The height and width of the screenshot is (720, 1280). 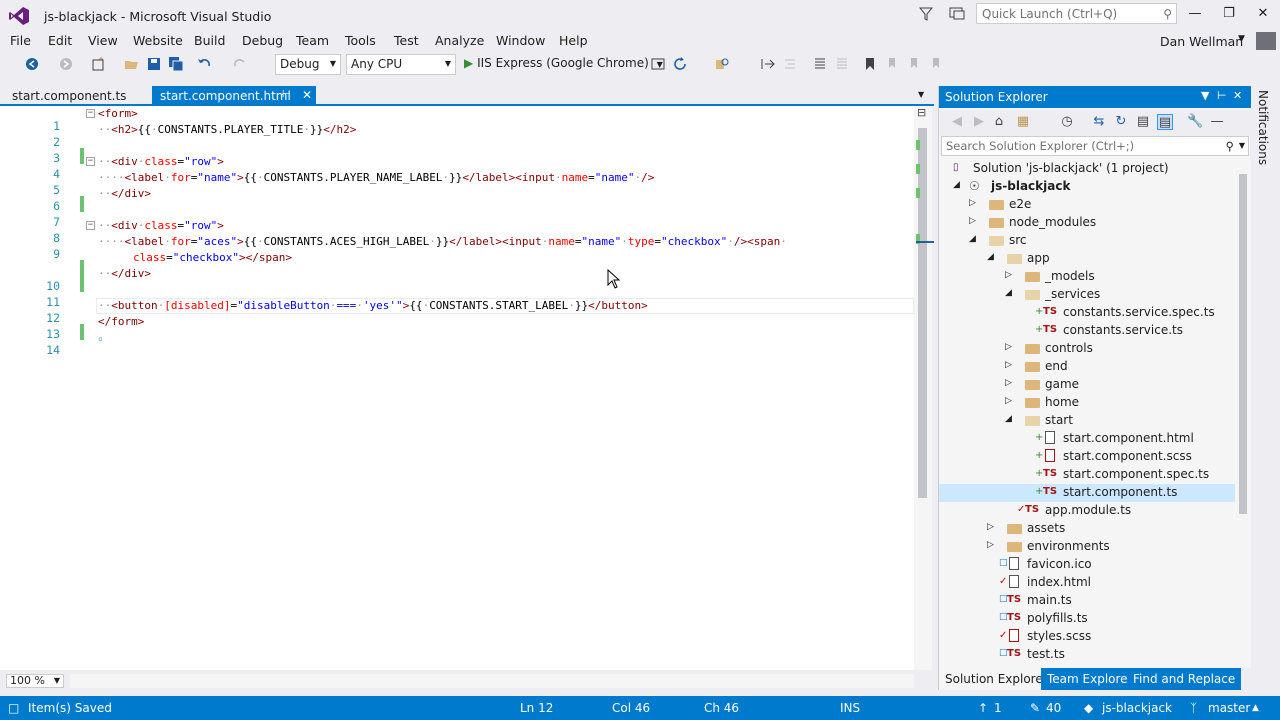 What do you see at coordinates (870, 64) in the screenshot?
I see `bookmark-icon` at bounding box center [870, 64].